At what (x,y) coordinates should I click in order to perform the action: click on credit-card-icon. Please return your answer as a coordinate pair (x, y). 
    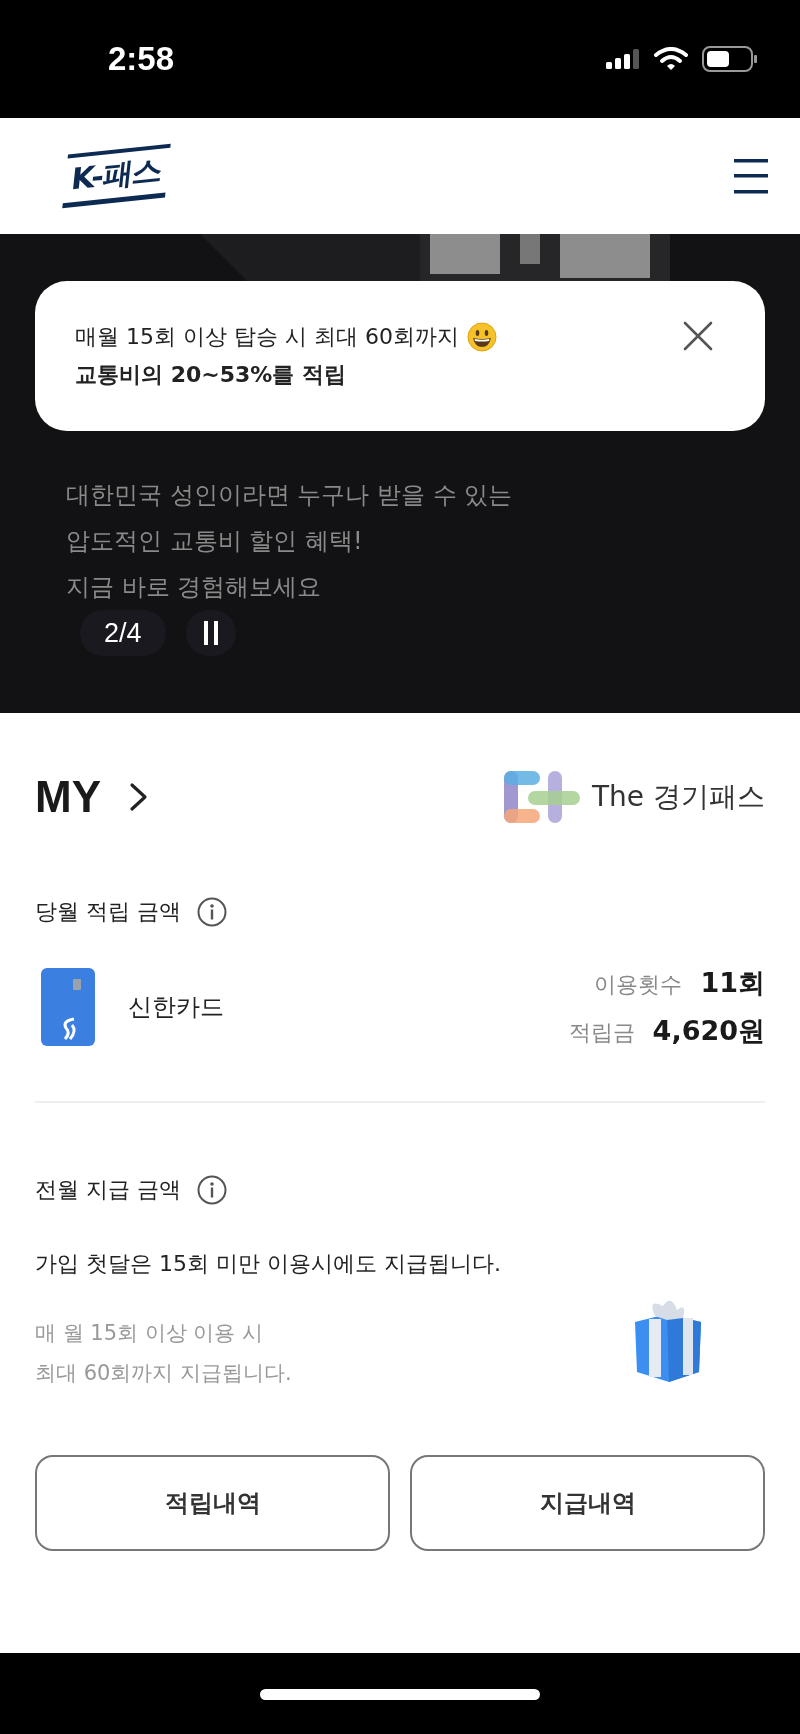
    Looking at the image, I should click on (68, 1007).